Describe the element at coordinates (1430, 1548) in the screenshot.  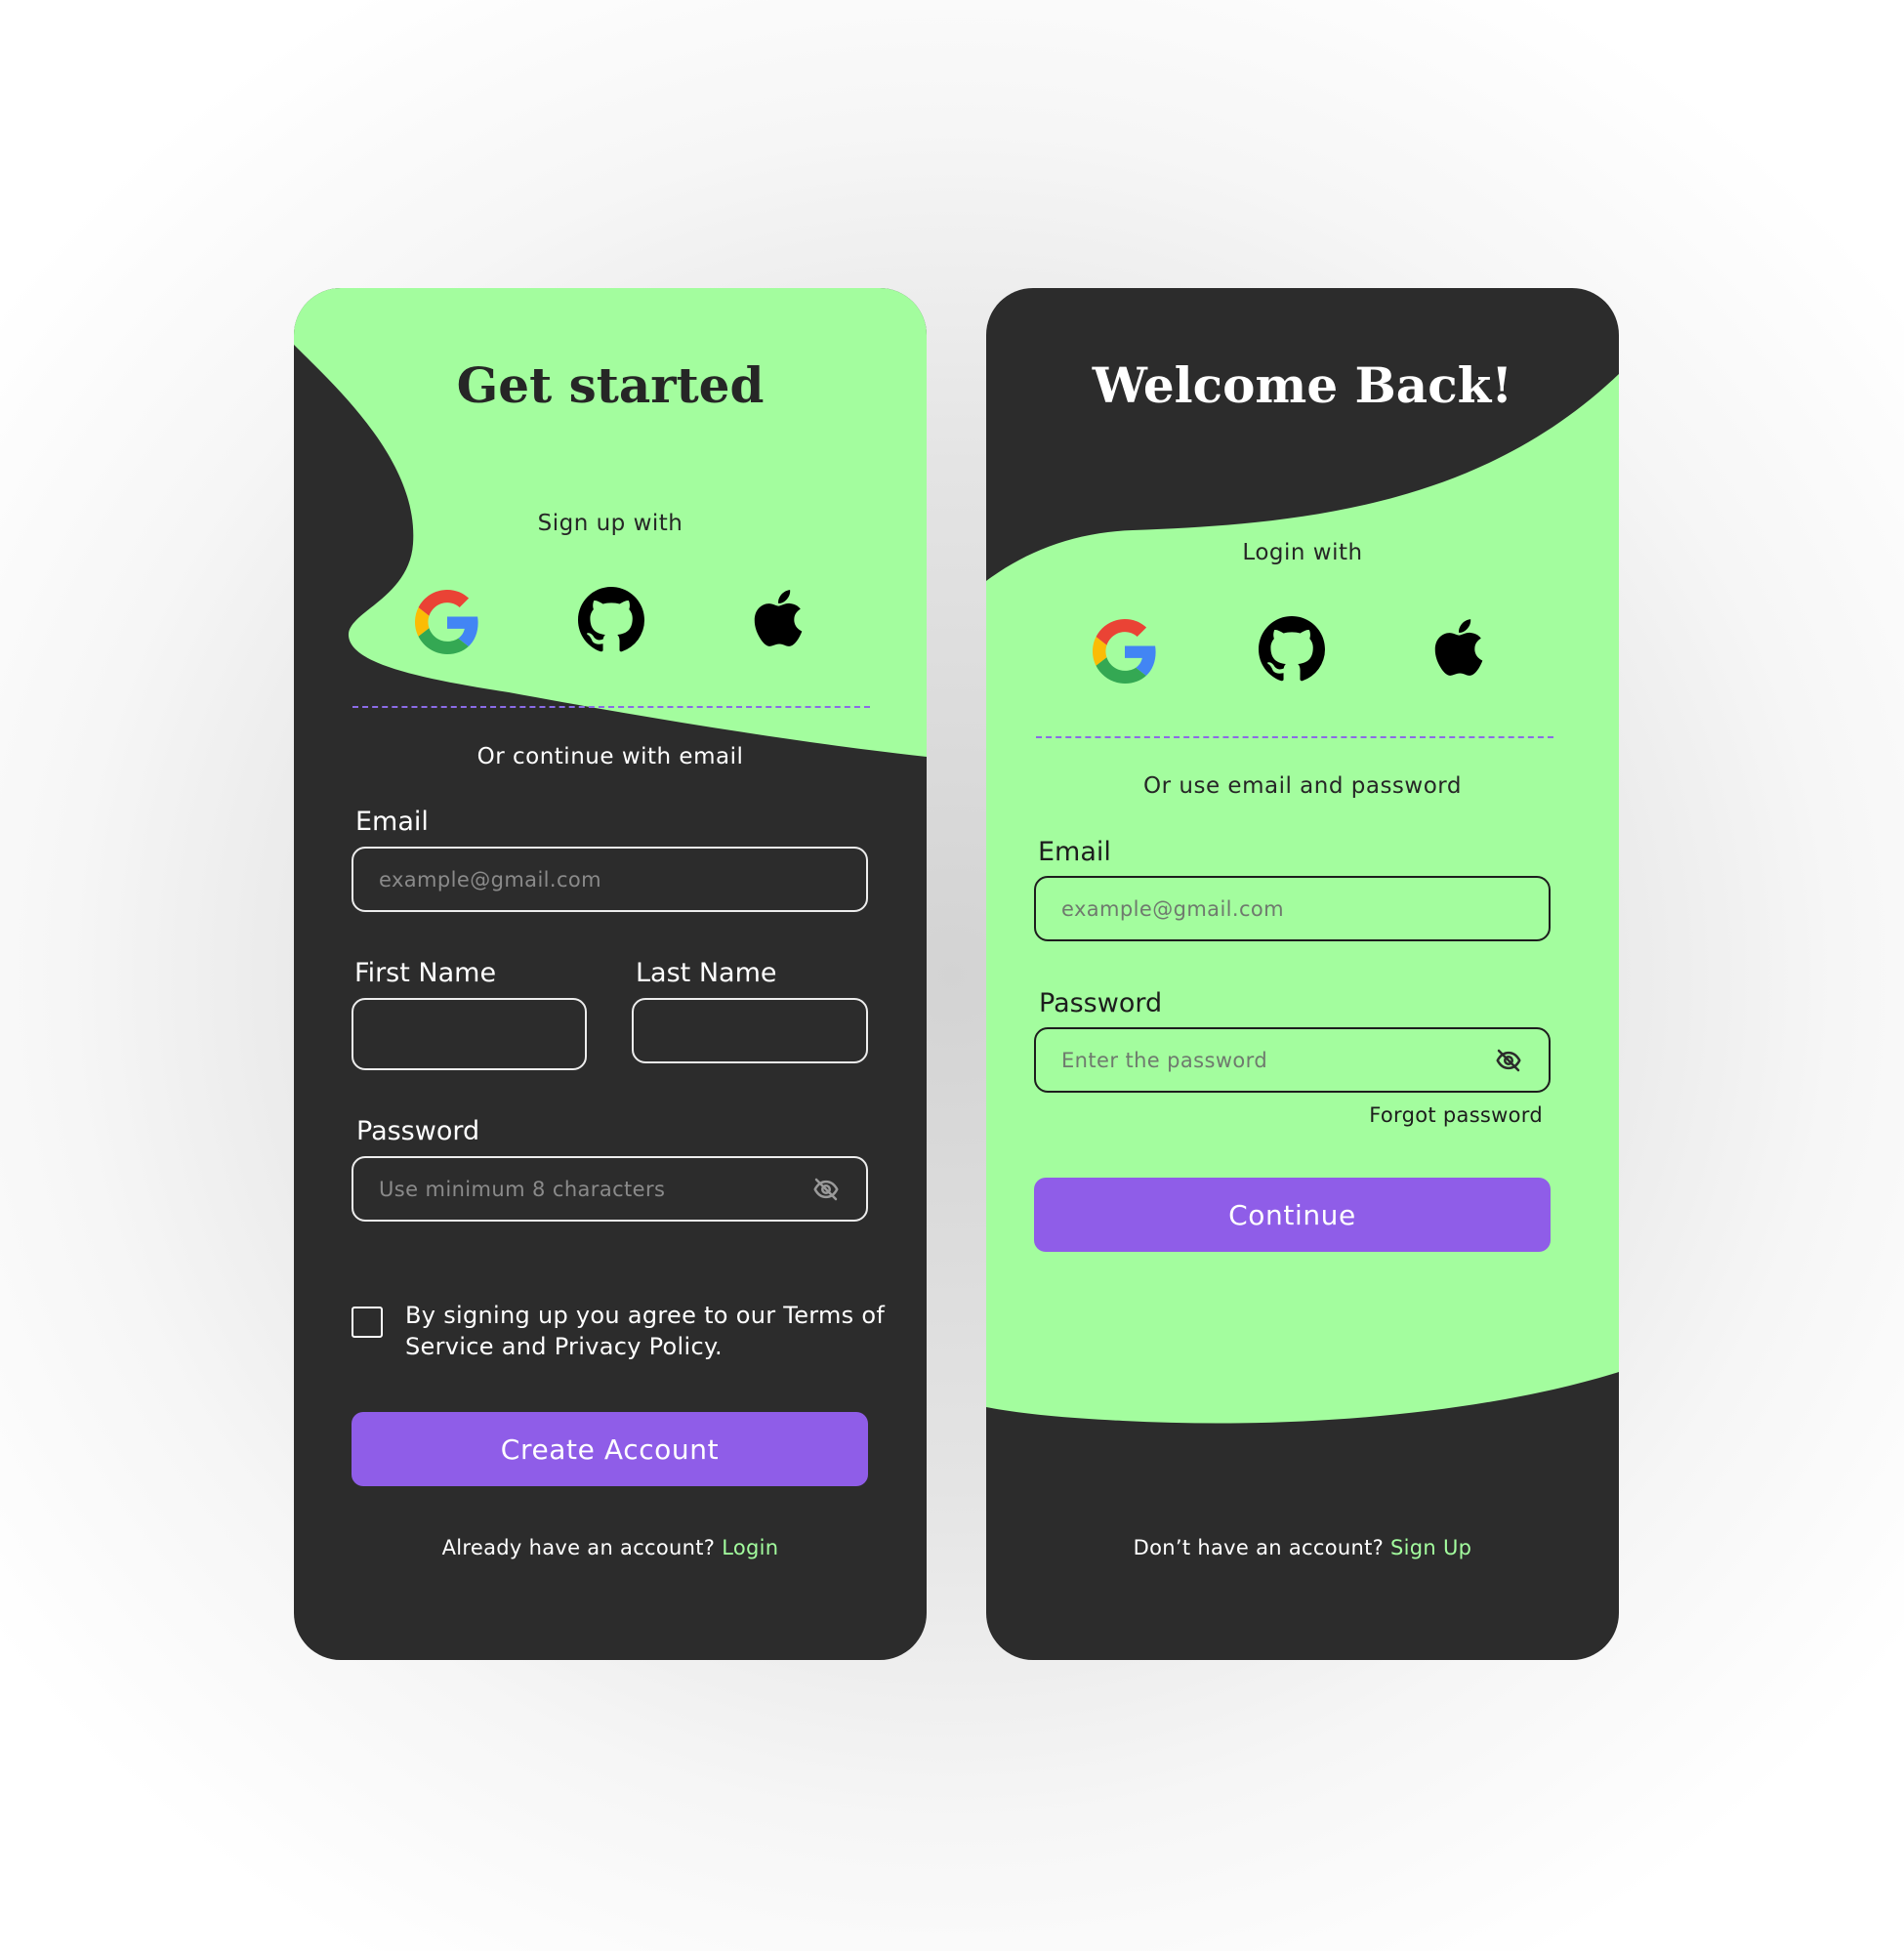
I see `signup-link: Sign Up` at that location.